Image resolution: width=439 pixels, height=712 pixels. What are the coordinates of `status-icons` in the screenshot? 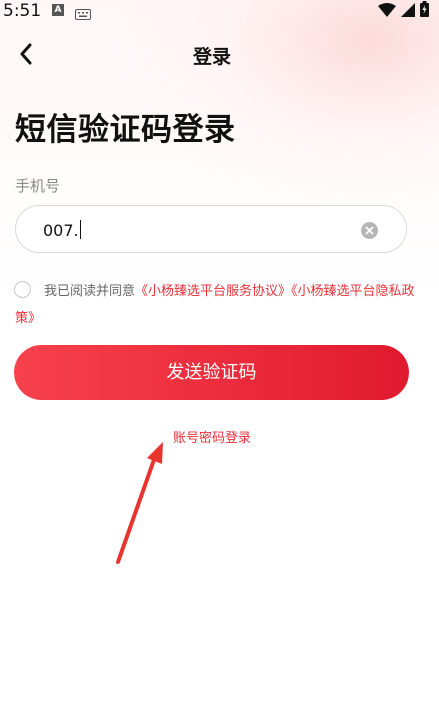 It's located at (403, 11).